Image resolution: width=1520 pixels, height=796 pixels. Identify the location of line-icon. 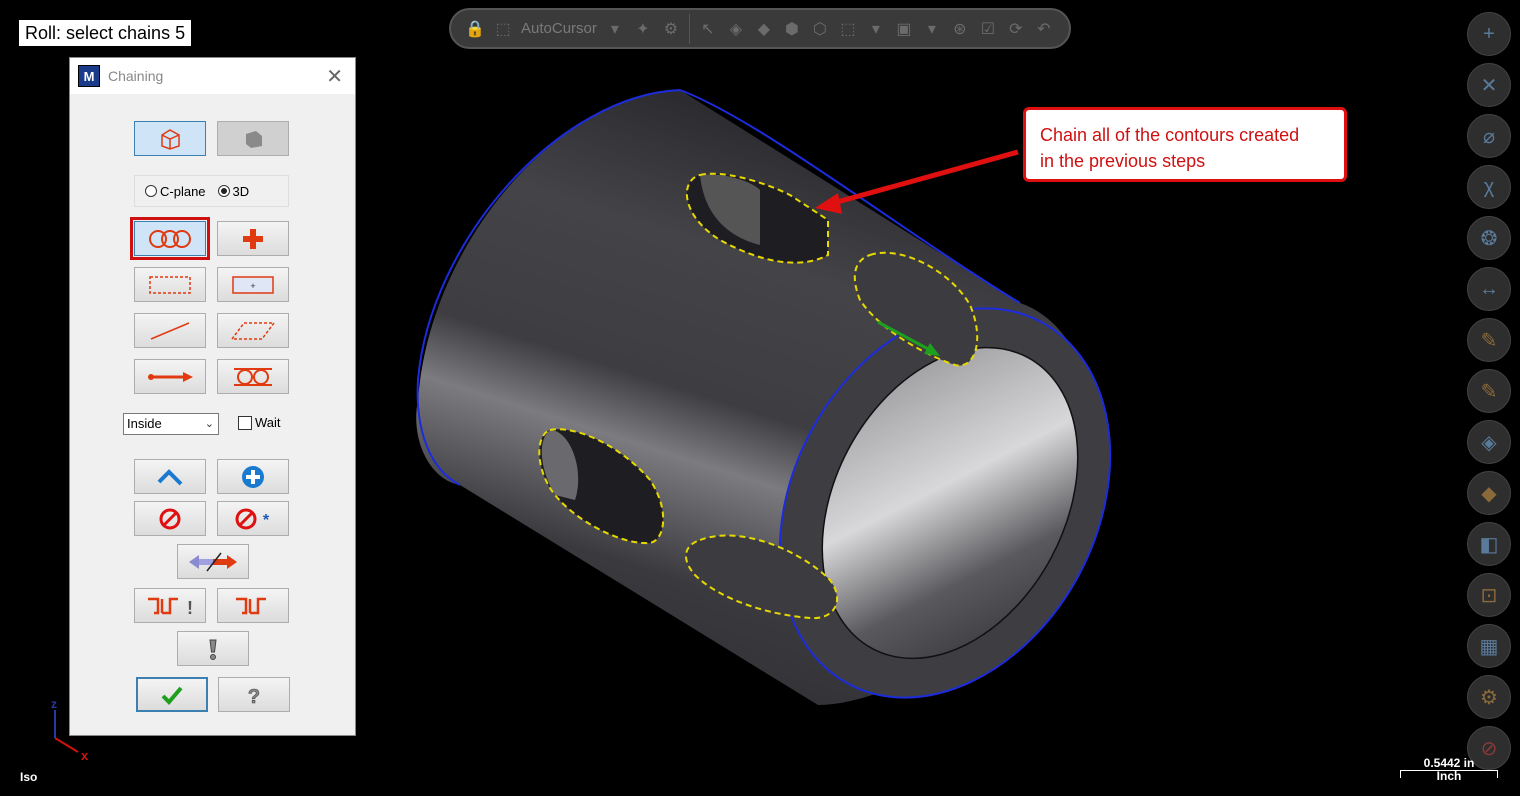
(170, 330).